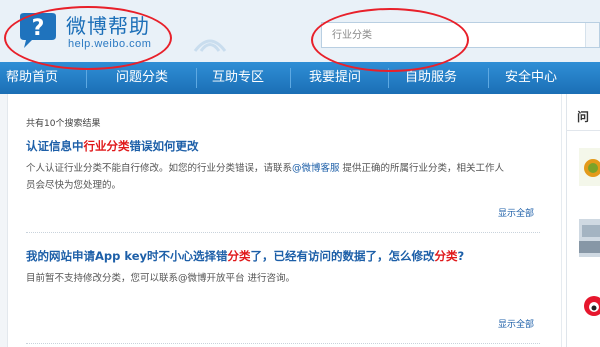 This screenshot has width=600, height=347. What do you see at coordinates (109, 44) in the screenshot?
I see `logo-url: help.weibo.com` at bounding box center [109, 44].